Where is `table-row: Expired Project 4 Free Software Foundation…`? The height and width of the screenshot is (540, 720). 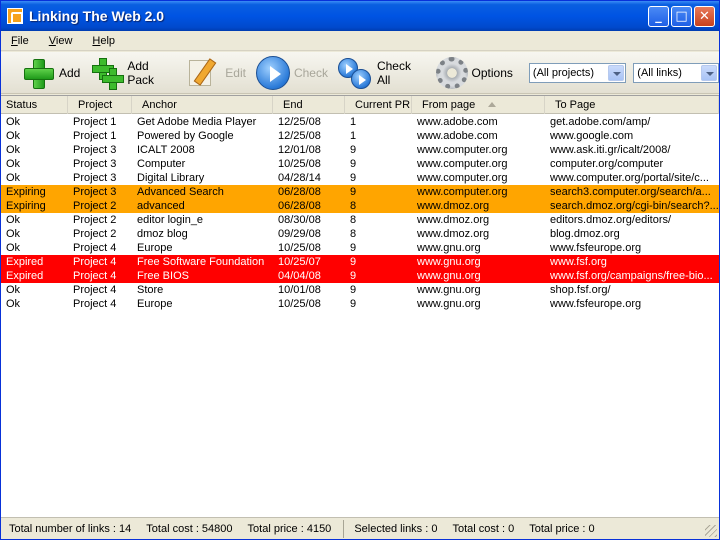
table-row: Expired Project 4 Free Software Foundation… is located at coordinates (360, 262).